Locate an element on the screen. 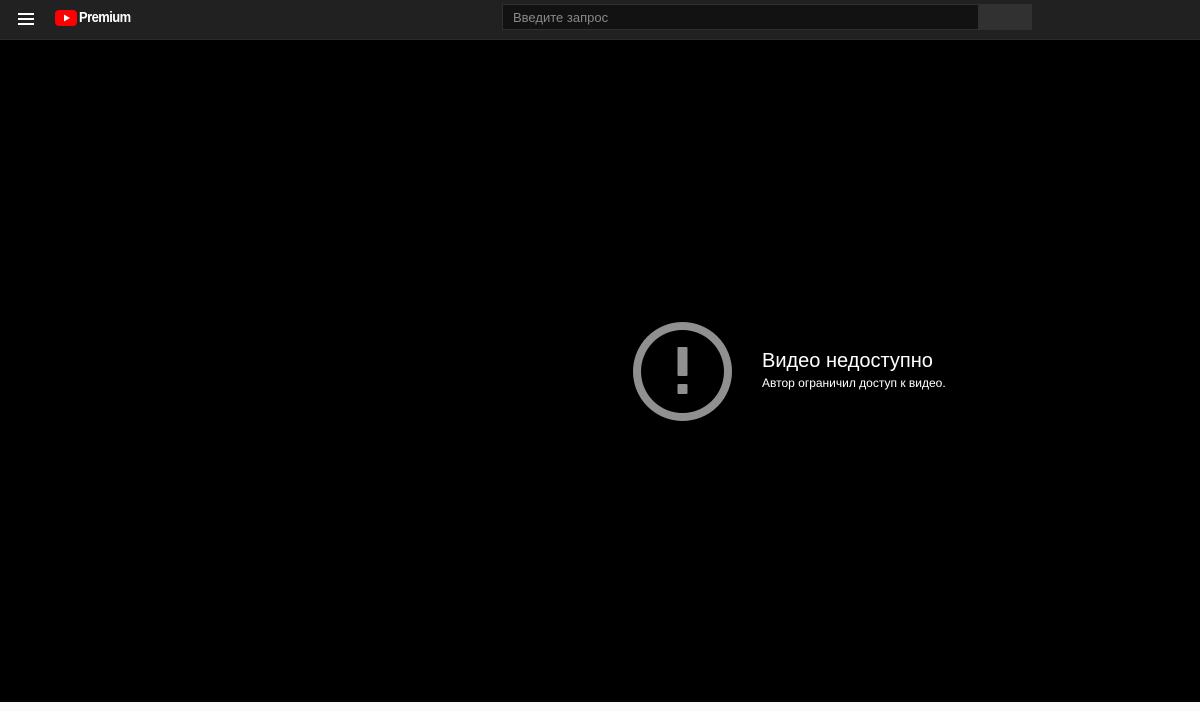 The image size is (1200, 711). exclamation-circle-icon is located at coordinates (682, 371).